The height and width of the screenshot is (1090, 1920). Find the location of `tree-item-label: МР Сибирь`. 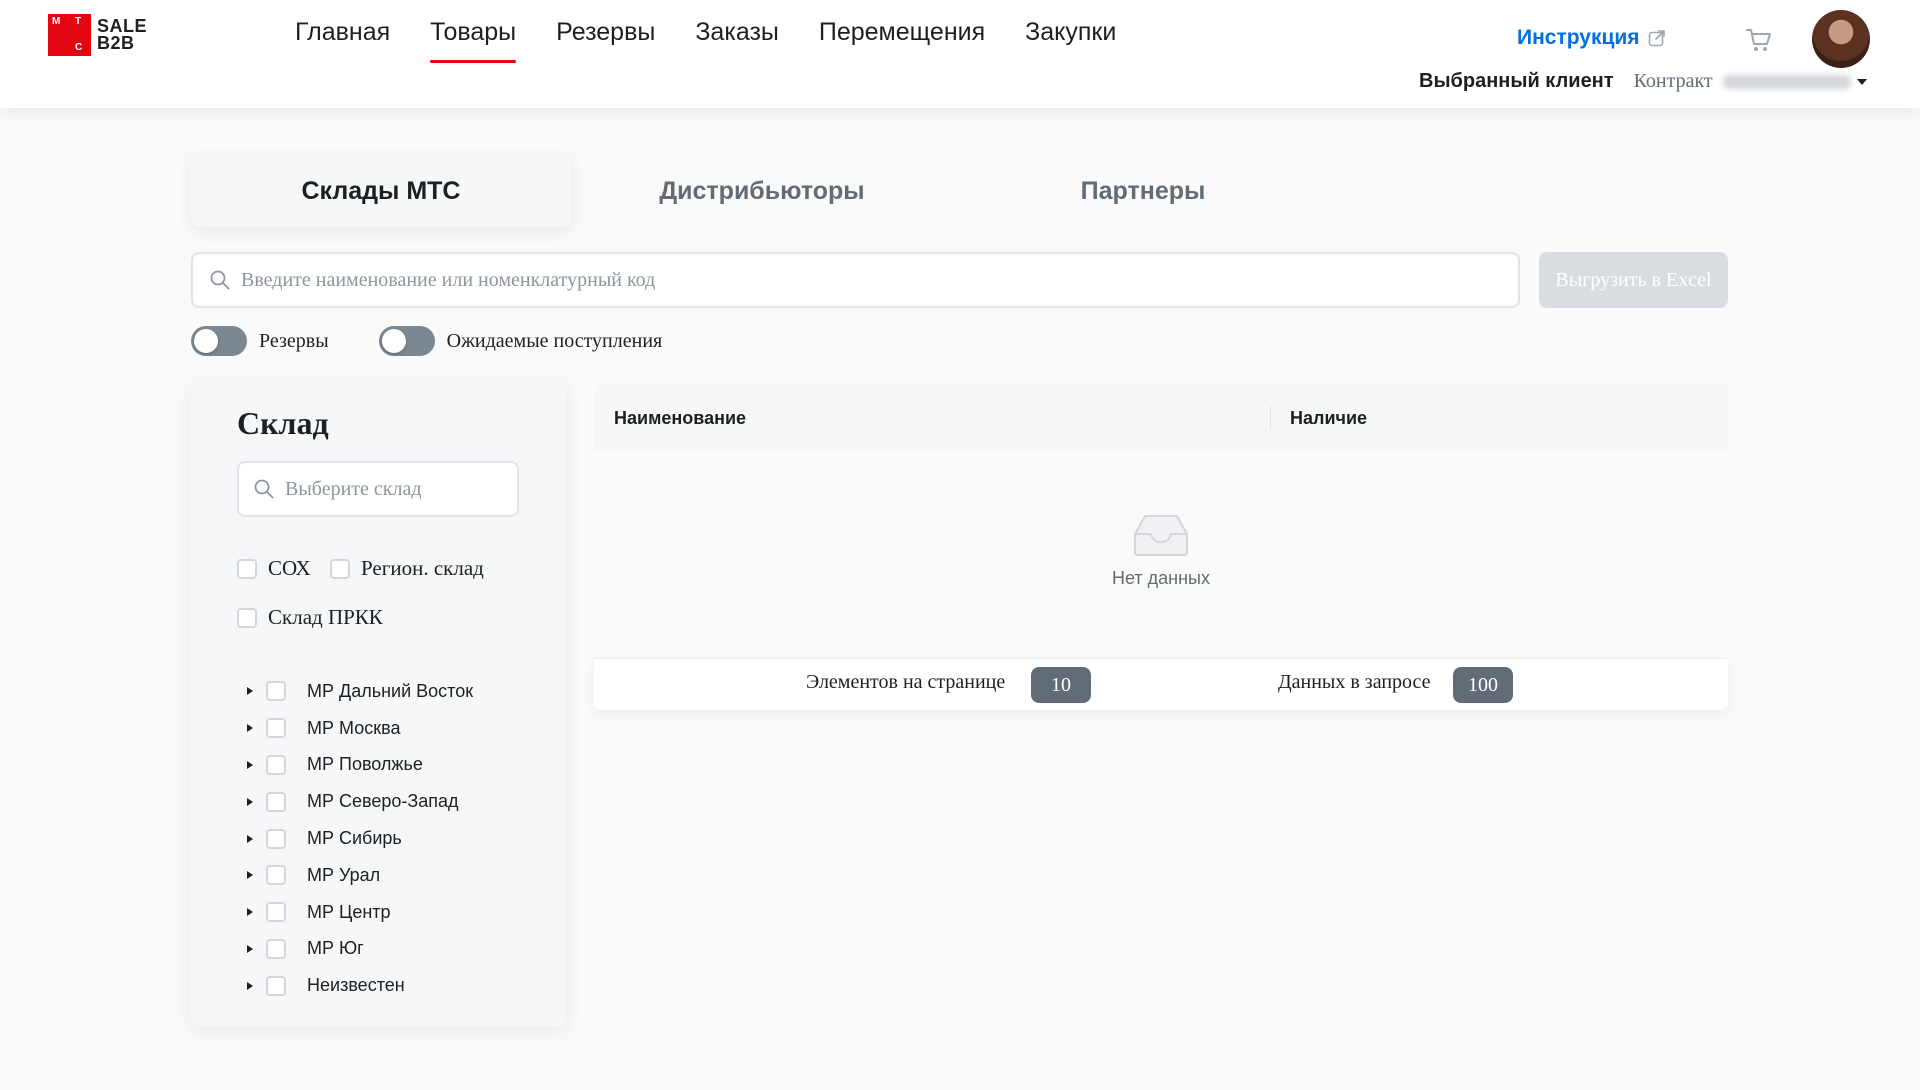

tree-item-label: МР Сибирь is located at coordinates (354, 838).